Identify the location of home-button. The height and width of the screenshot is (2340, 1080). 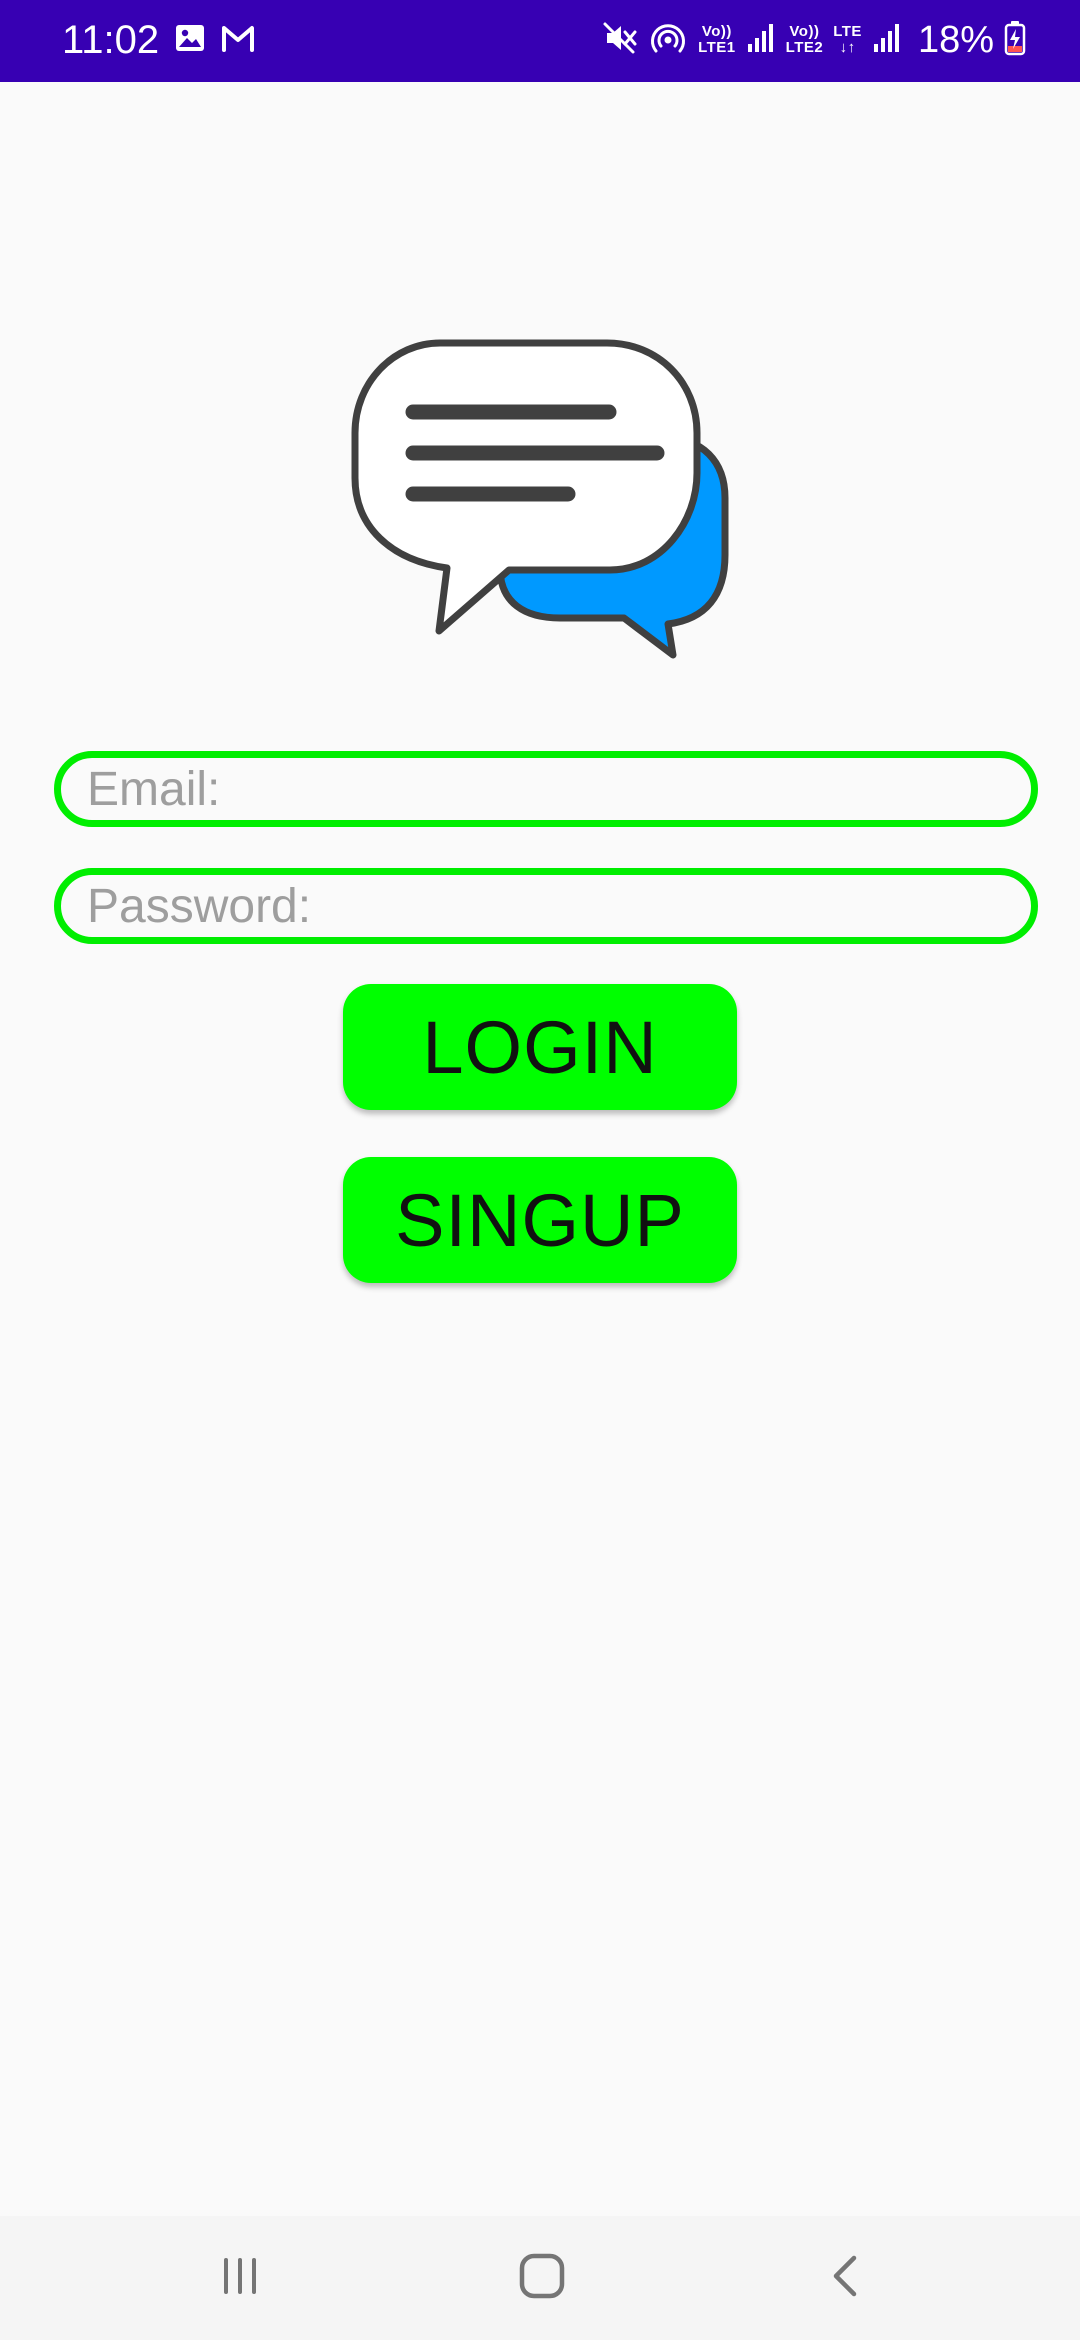
(542, 2278).